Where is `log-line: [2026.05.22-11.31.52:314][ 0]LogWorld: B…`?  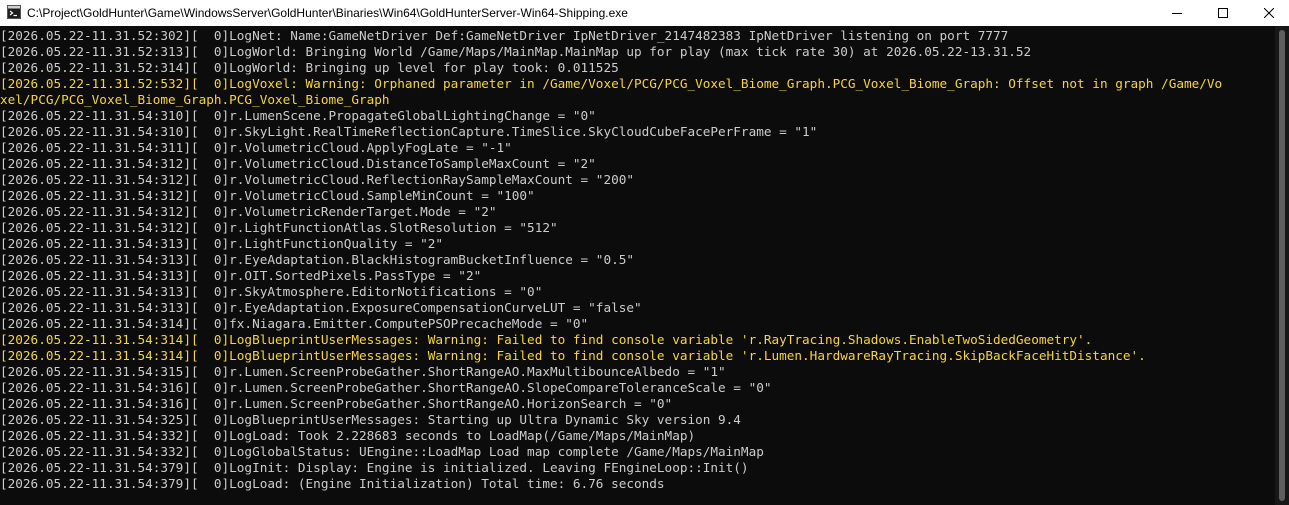
log-line: [2026.05.22-11.31.52:314][ 0]LogWorld: B… is located at coordinates (309, 67).